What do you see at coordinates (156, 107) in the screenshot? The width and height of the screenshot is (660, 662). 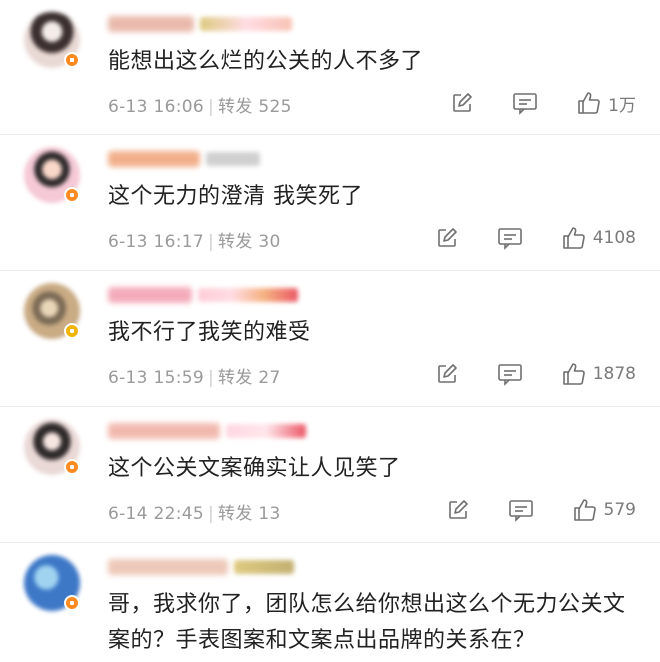 I see `comment-date: 6-13 16:06` at bounding box center [156, 107].